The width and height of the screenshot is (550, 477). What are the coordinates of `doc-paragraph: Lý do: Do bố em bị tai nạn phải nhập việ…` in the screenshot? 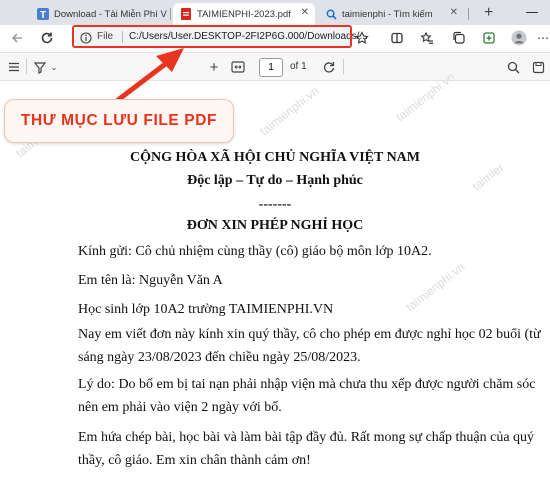 It's located at (307, 384).